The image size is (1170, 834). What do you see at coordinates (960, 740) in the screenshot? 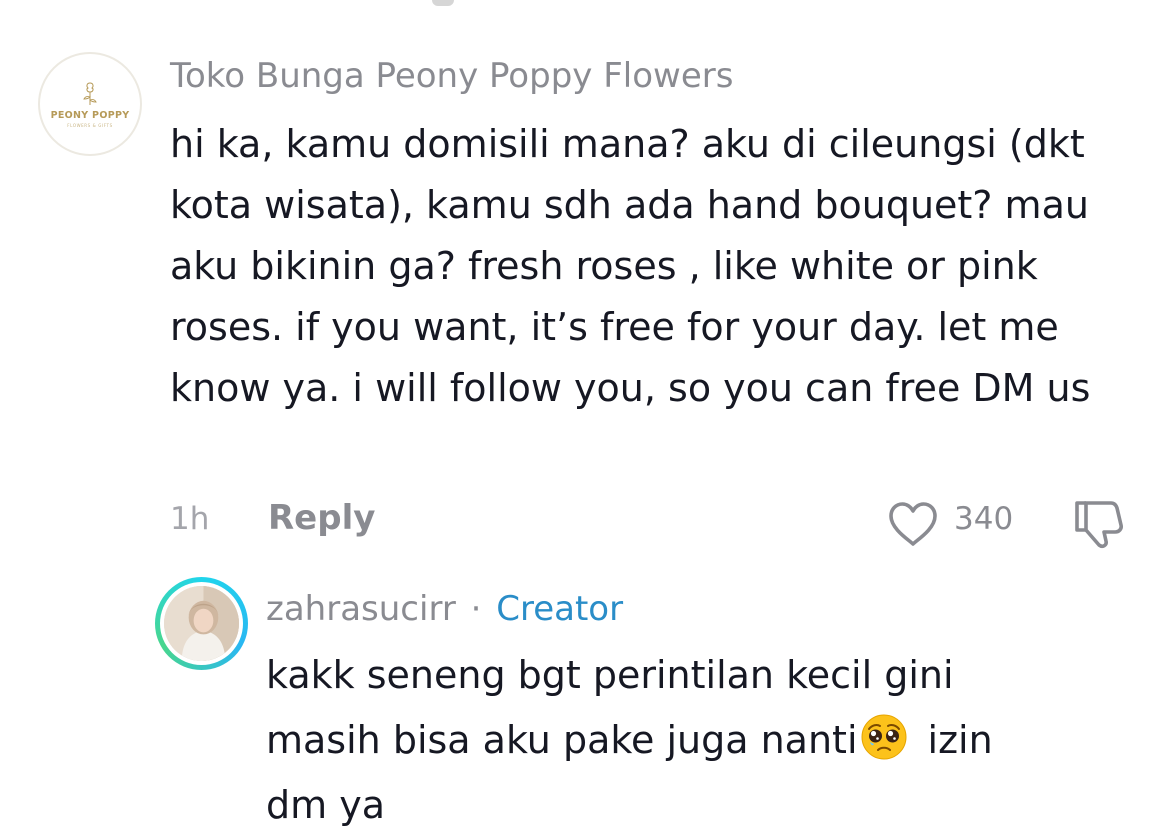
I see `reply-text-segment: izin` at bounding box center [960, 740].